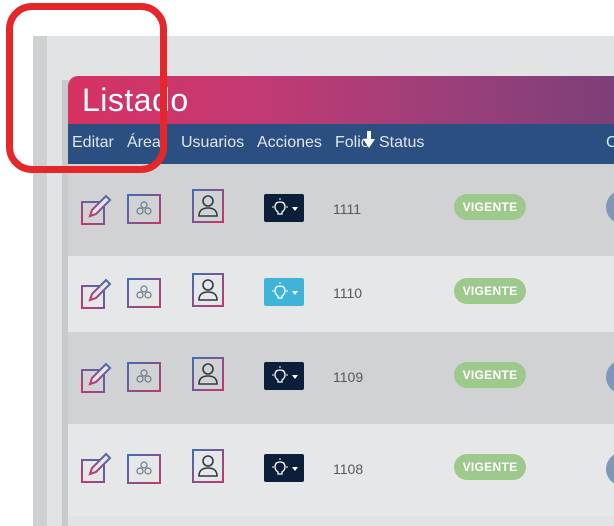 Image resolution: width=614 pixels, height=526 pixels. Describe the element at coordinates (289, 143) in the screenshot. I see `column-acciones: Acciones` at that location.